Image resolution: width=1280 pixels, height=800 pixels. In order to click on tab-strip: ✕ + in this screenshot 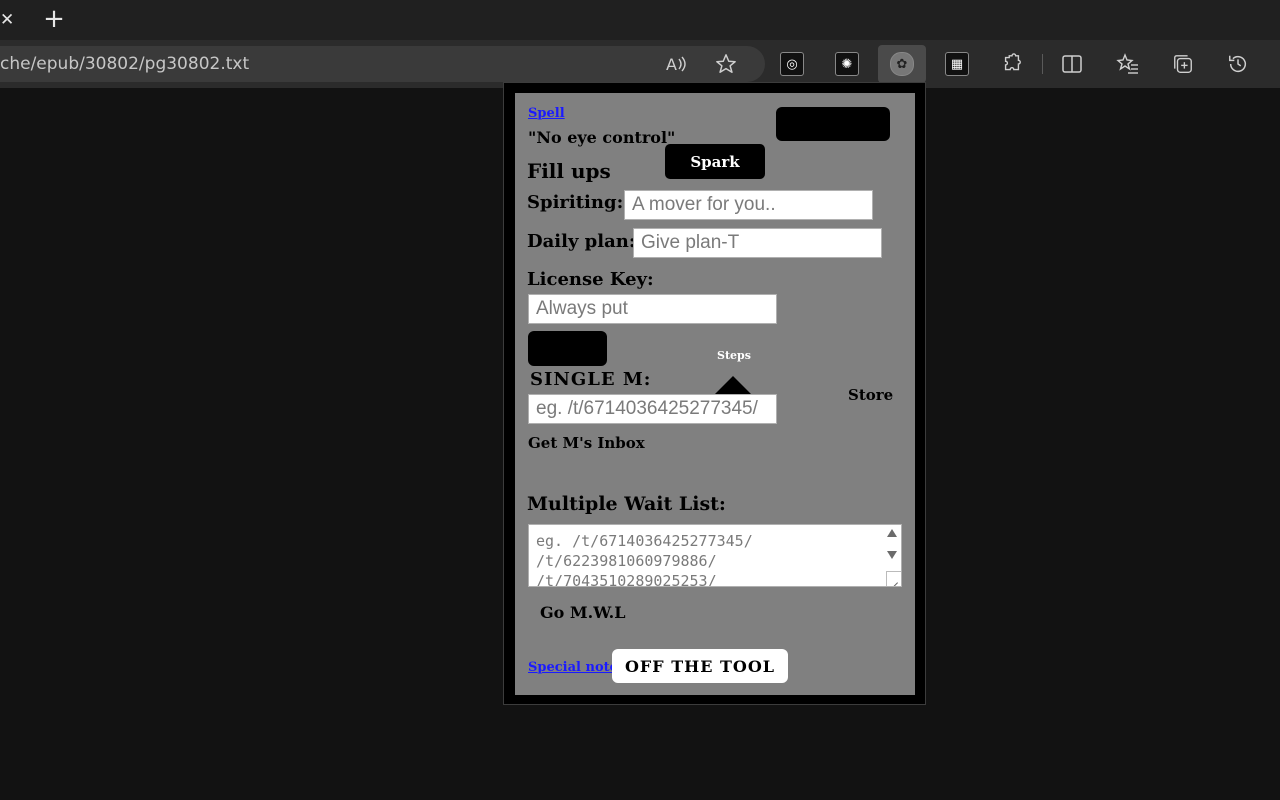, I will do `click(640, 20)`.